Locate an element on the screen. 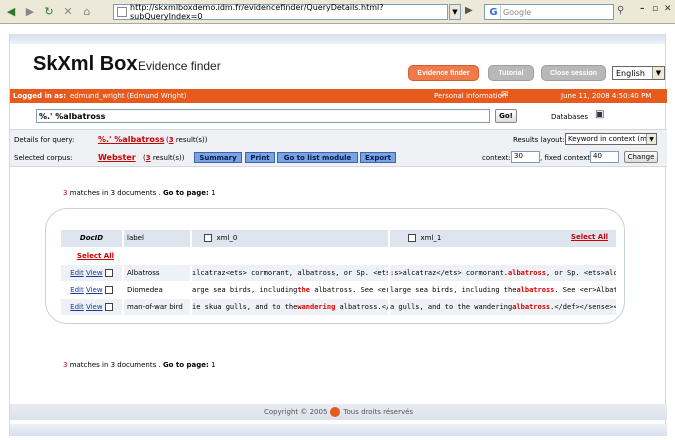 This screenshot has width=675, height=440. matches-summary-top: 3 matches in 3 documents . Go to page: 1 is located at coordinates (139, 193).